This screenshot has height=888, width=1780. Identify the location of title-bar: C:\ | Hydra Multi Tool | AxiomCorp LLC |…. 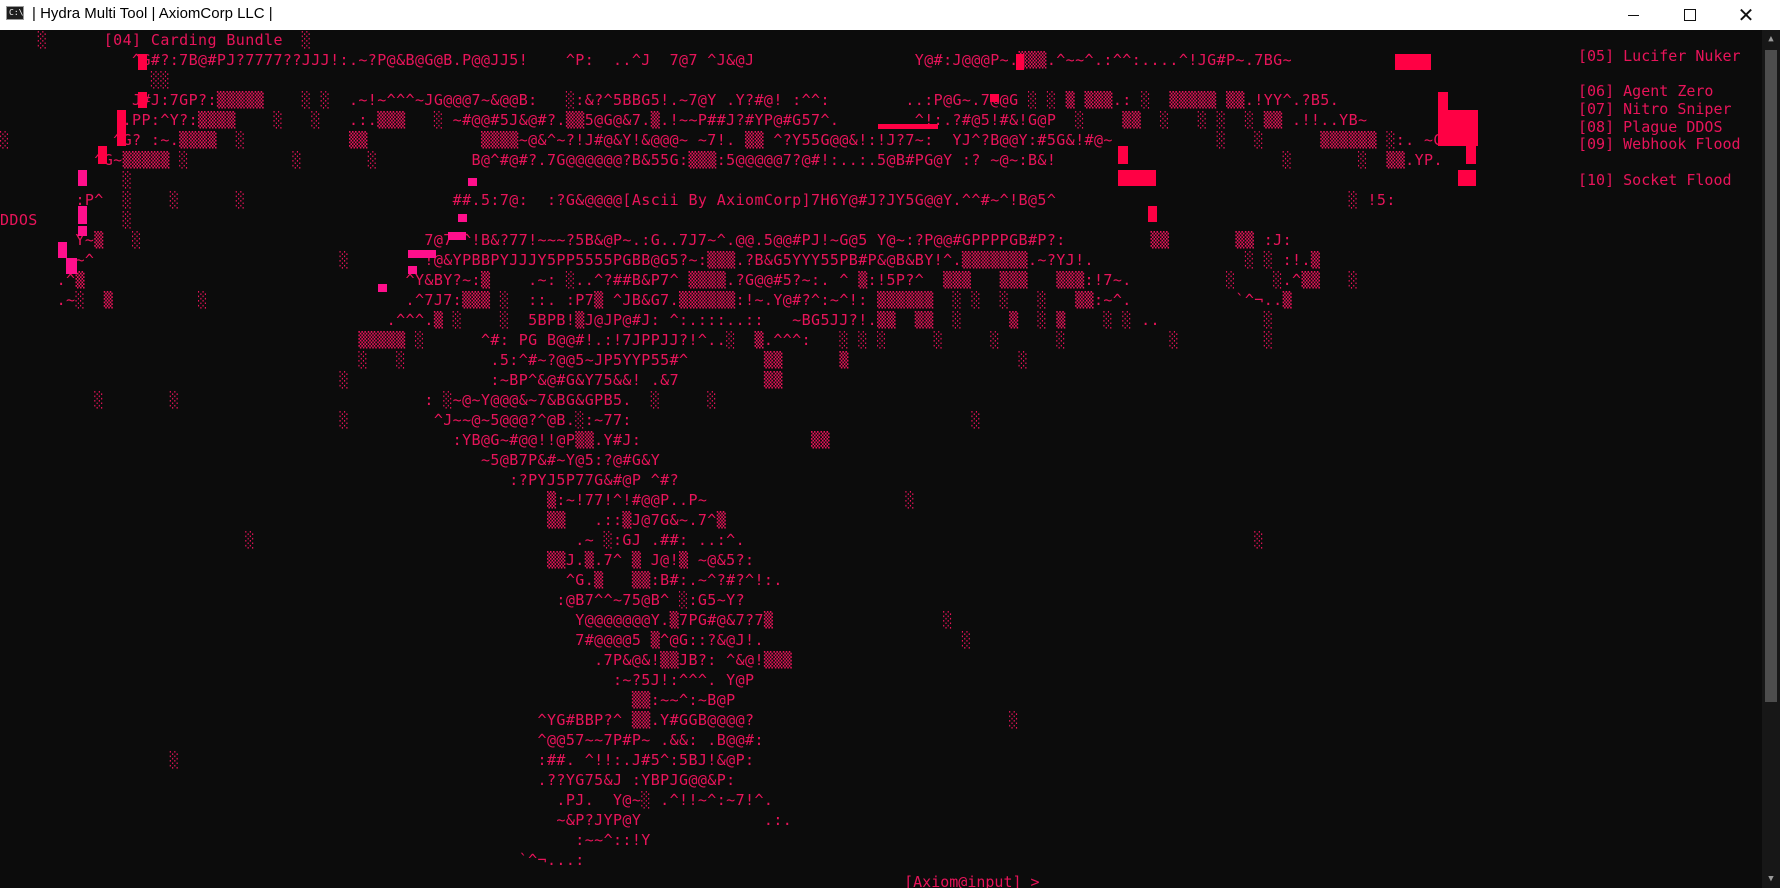
(890, 15).